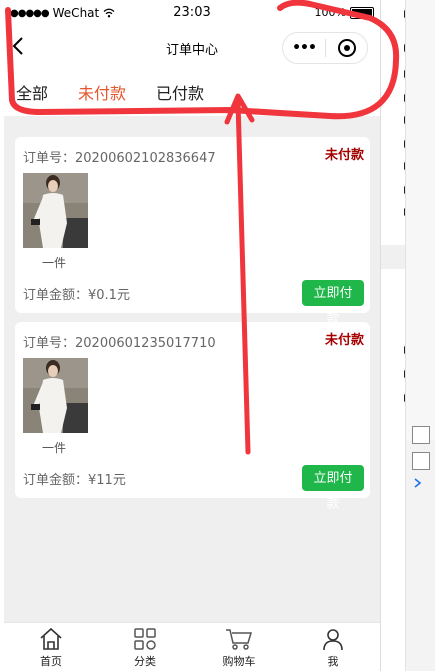  What do you see at coordinates (395, 215) in the screenshot?
I see `devtools-tree` at bounding box center [395, 215].